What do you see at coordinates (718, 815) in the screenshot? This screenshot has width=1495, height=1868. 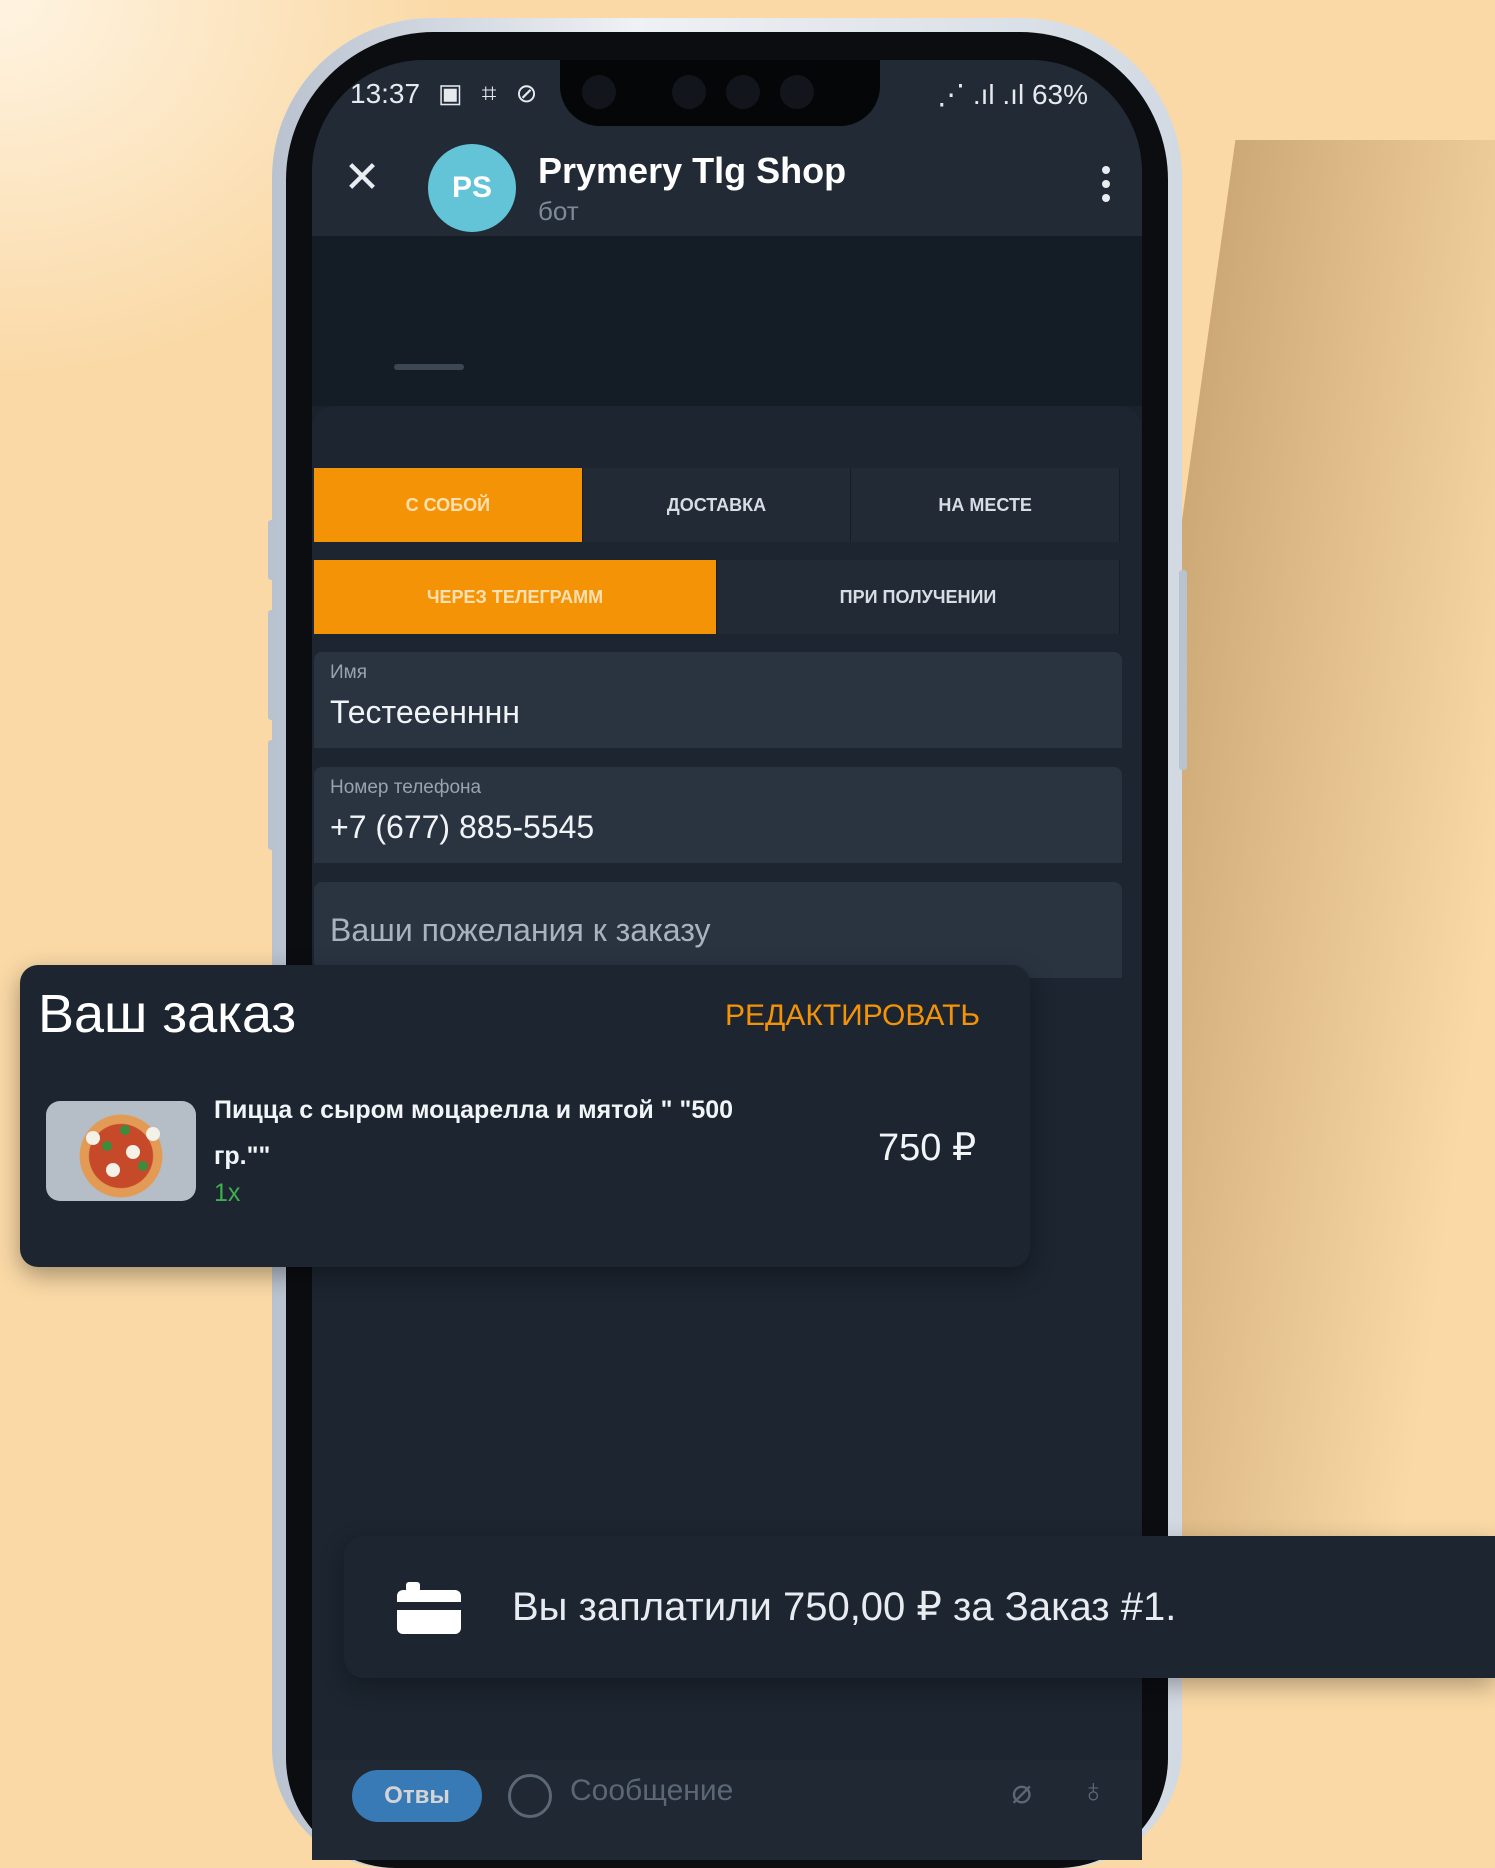 I see `phone-field: Номер телефона +7 (677) 885-5545` at bounding box center [718, 815].